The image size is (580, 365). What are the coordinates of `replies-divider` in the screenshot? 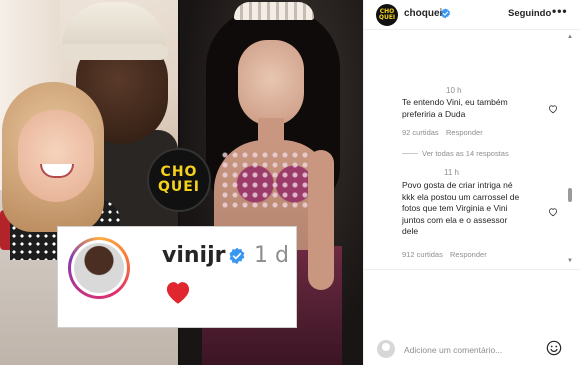 It's located at (410, 153).